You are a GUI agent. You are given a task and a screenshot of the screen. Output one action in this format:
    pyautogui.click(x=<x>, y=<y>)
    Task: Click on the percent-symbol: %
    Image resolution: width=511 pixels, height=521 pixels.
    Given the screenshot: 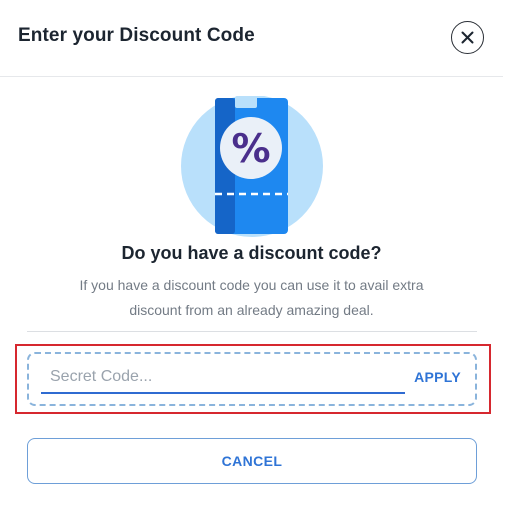 What is the action you would take?
    pyautogui.click(x=250, y=149)
    